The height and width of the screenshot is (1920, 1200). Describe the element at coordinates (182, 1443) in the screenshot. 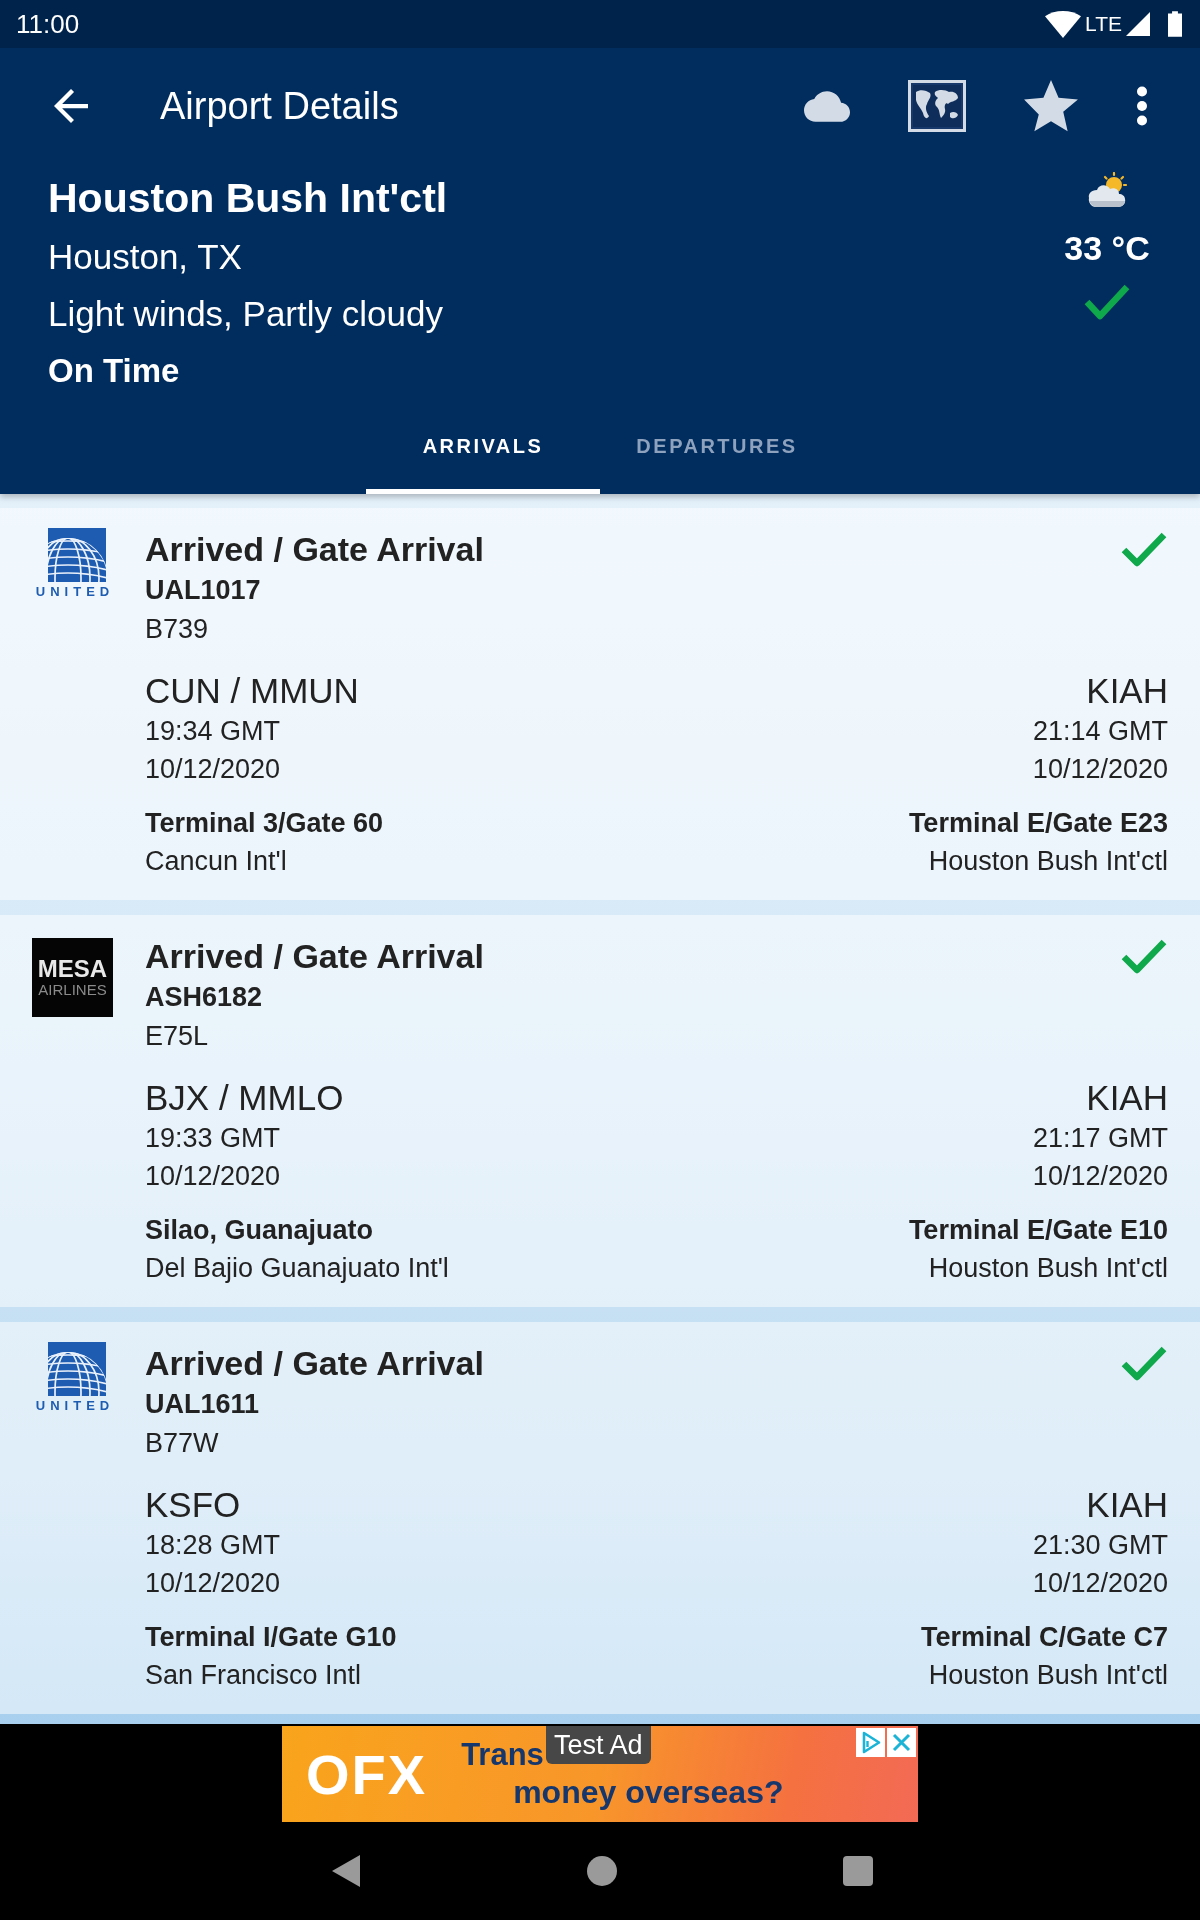

I see `aircraft-type: B77W` at that location.